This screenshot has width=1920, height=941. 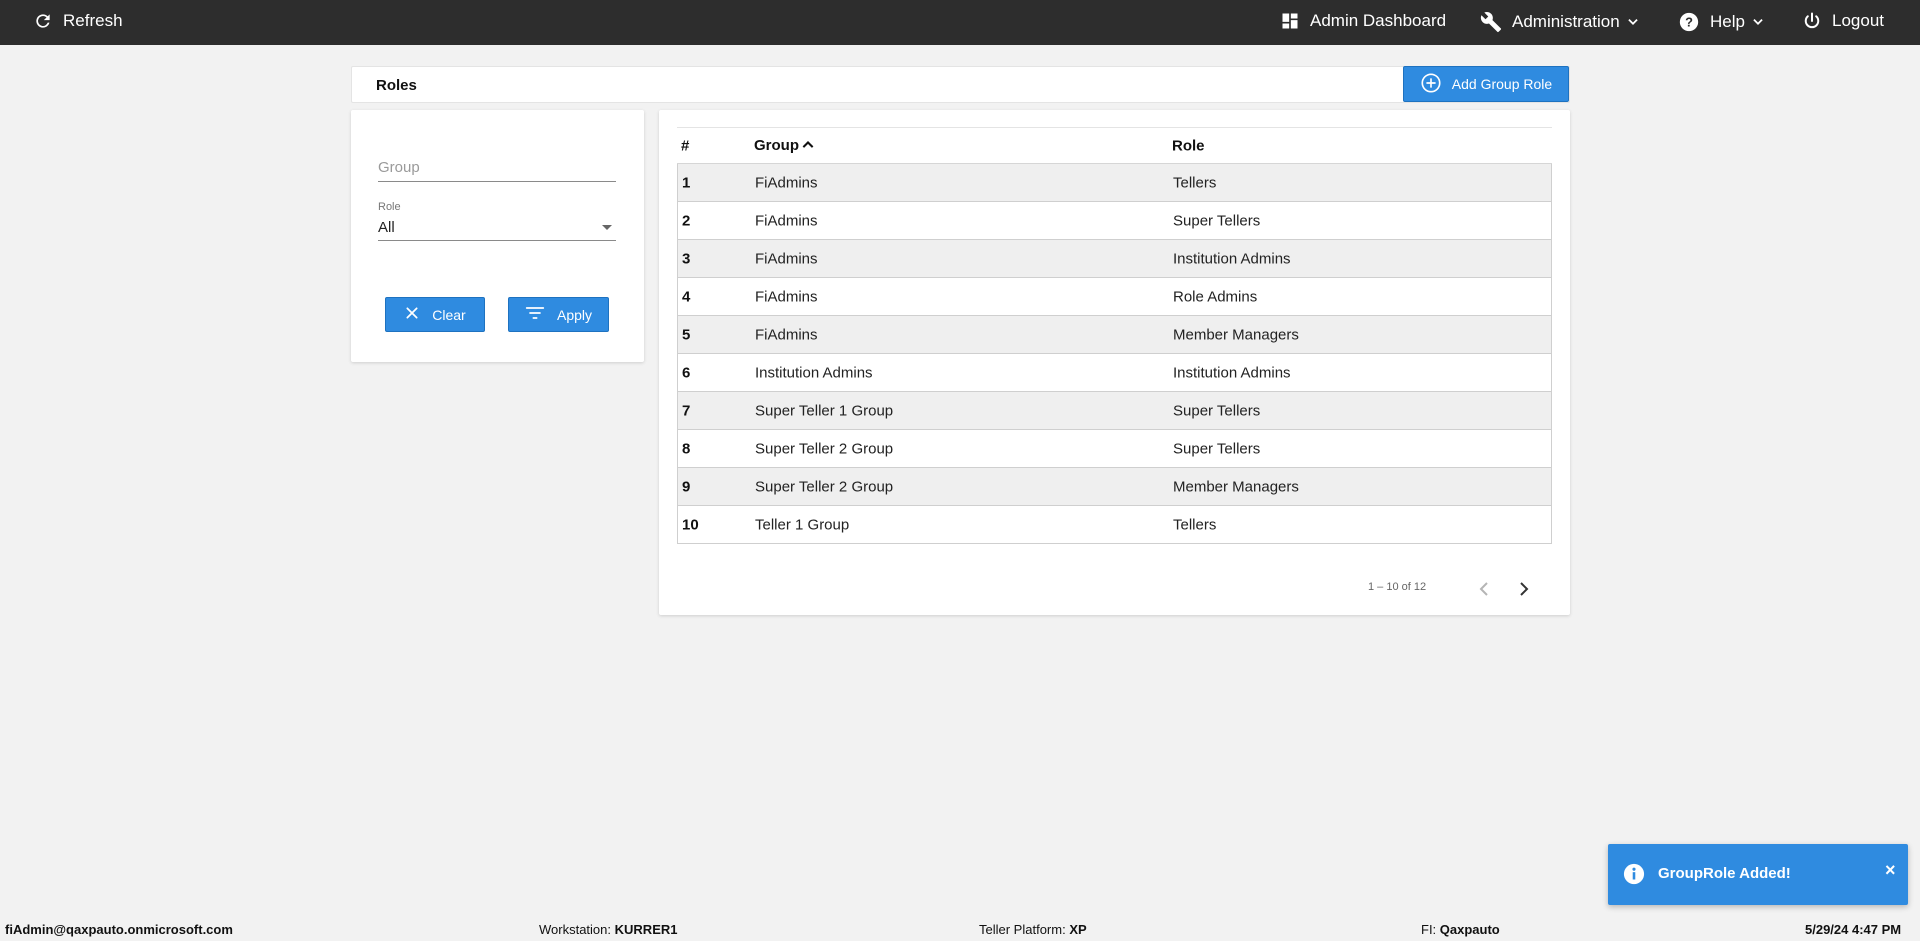 I want to click on toast-close-button: ×, so click(x=1890, y=870).